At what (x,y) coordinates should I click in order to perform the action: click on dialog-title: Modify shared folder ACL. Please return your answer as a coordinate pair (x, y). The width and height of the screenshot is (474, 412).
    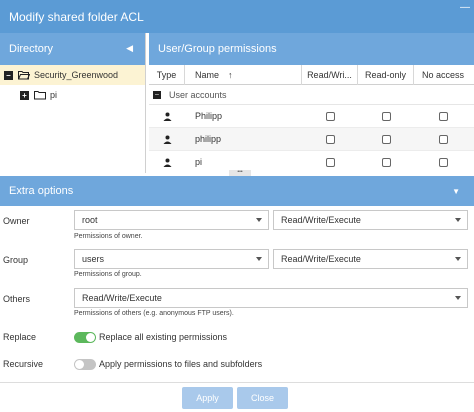
    Looking at the image, I should click on (76, 16).